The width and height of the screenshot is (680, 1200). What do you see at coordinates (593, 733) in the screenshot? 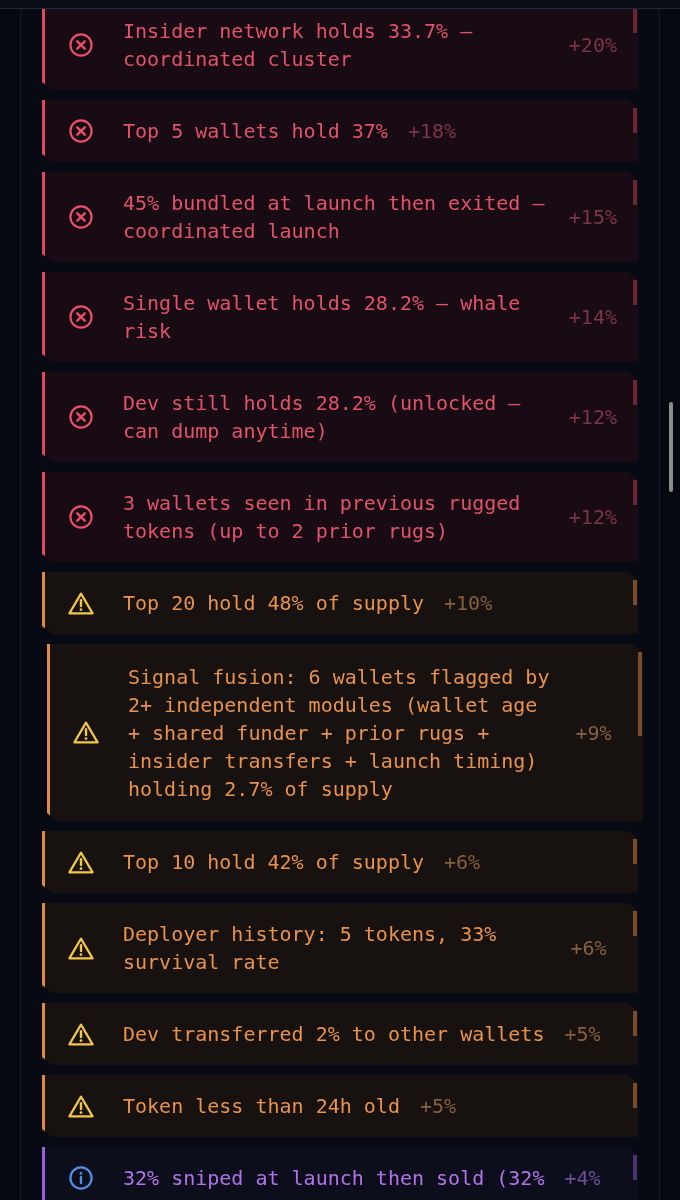
I see `score-delta: +9%` at bounding box center [593, 733].